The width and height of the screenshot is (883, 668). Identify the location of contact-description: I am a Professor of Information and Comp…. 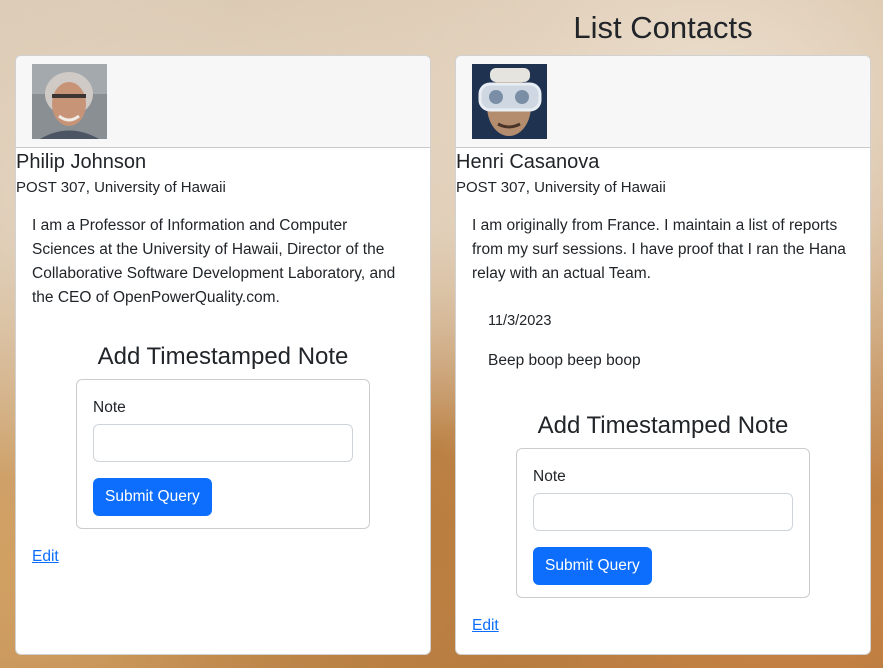
(214, 261).